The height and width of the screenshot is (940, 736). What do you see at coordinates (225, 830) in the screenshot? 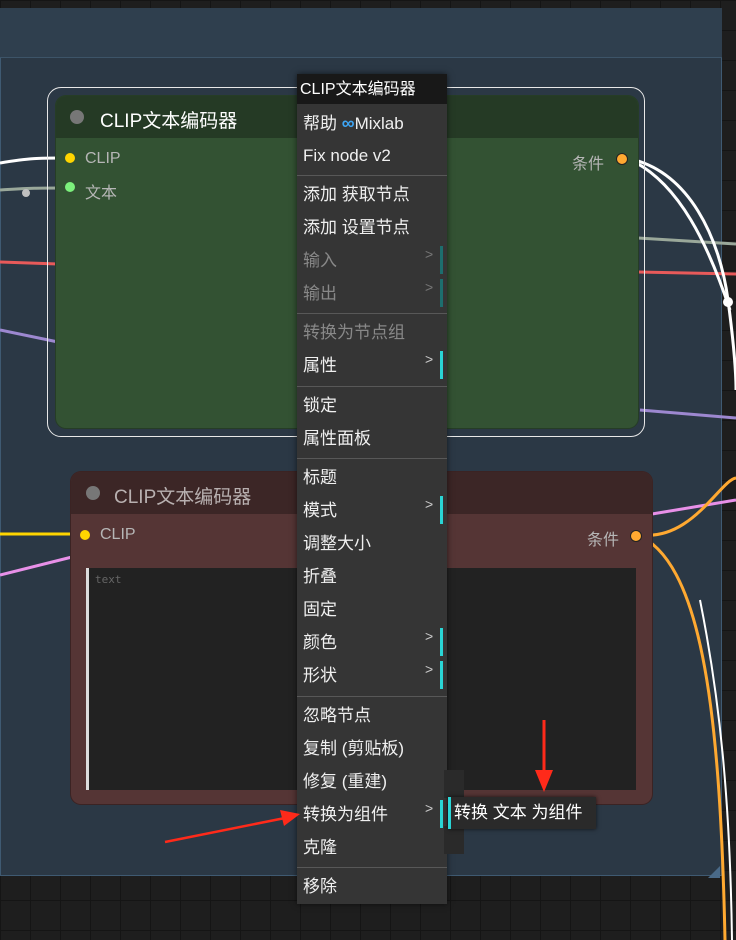
I see `red-arrow-icon` at bounding box center [225, 830].